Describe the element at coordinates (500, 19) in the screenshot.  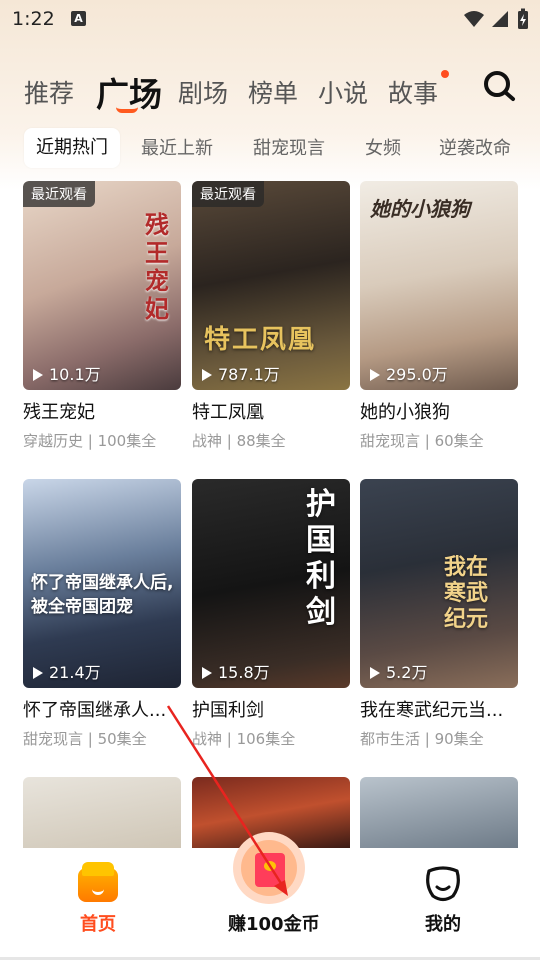
I see `signal-icon` at that location.